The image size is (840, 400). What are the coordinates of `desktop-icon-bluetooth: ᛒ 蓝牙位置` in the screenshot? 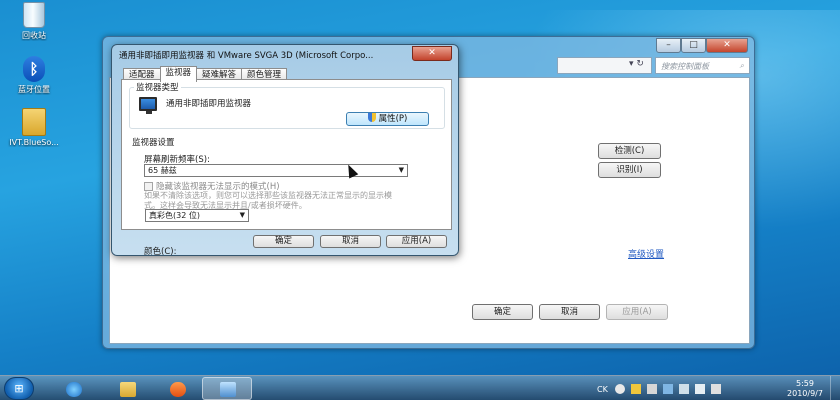 It's located at (34, 75).